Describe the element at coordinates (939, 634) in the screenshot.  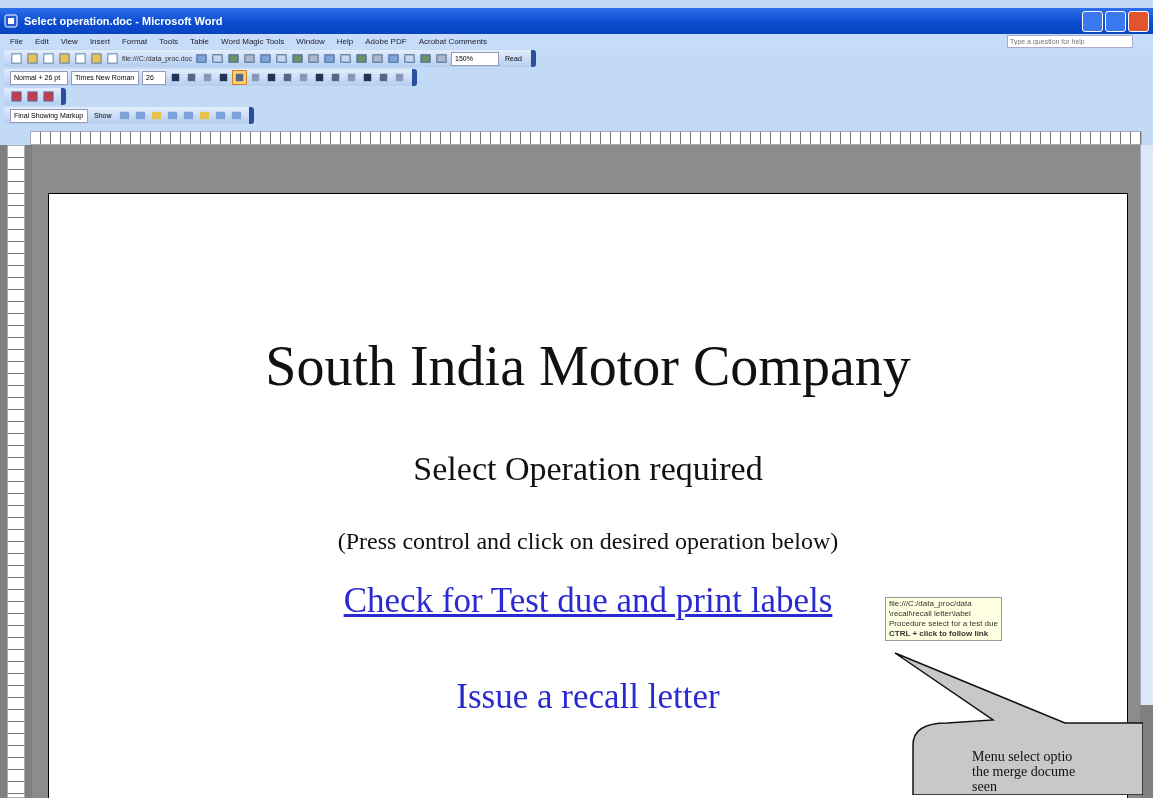
I see `tooltip-text: CTRL + click to follow link` at that location.